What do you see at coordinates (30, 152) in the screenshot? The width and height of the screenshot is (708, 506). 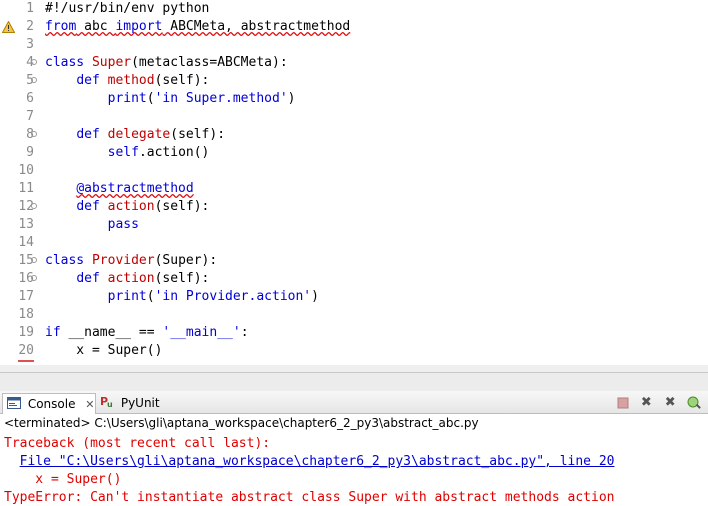 I see `line-number: 9` at bounding box center [30, 152].